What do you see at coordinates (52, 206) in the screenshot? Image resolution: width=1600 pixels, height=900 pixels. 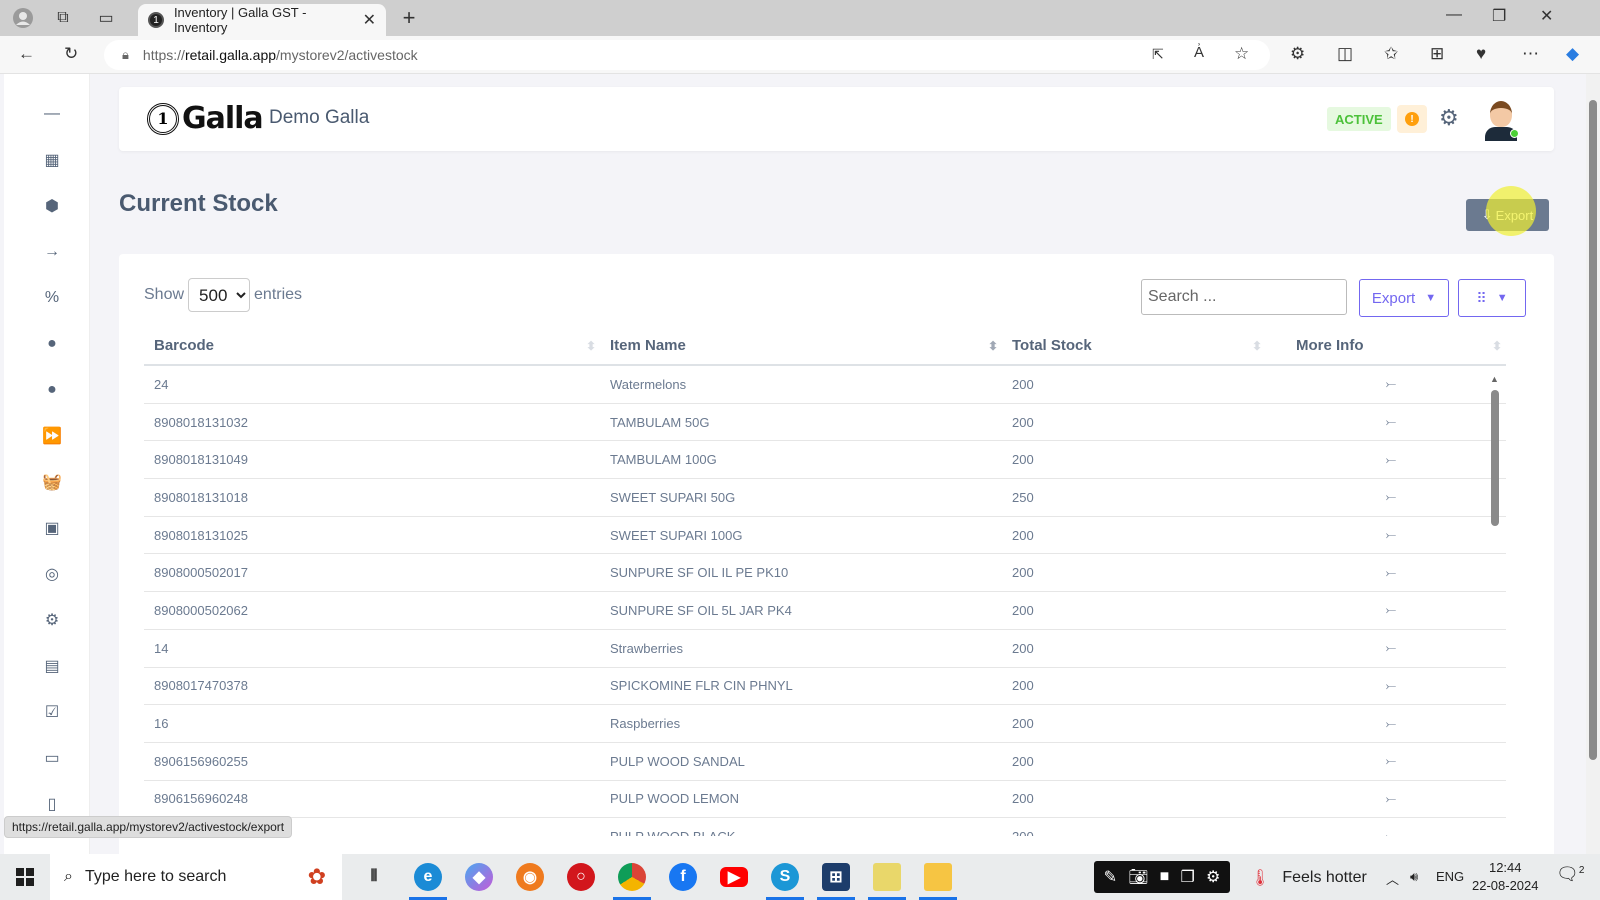 I see `cube-icon: ⬢` at bounding box center [52, 206].